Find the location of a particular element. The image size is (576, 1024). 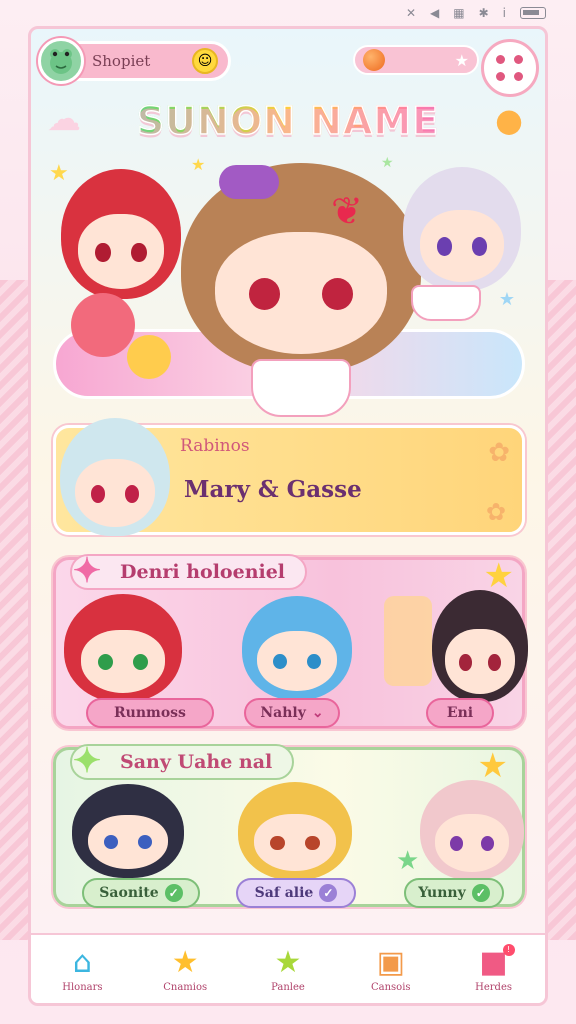

avatar is located at coordinates (61, 61).